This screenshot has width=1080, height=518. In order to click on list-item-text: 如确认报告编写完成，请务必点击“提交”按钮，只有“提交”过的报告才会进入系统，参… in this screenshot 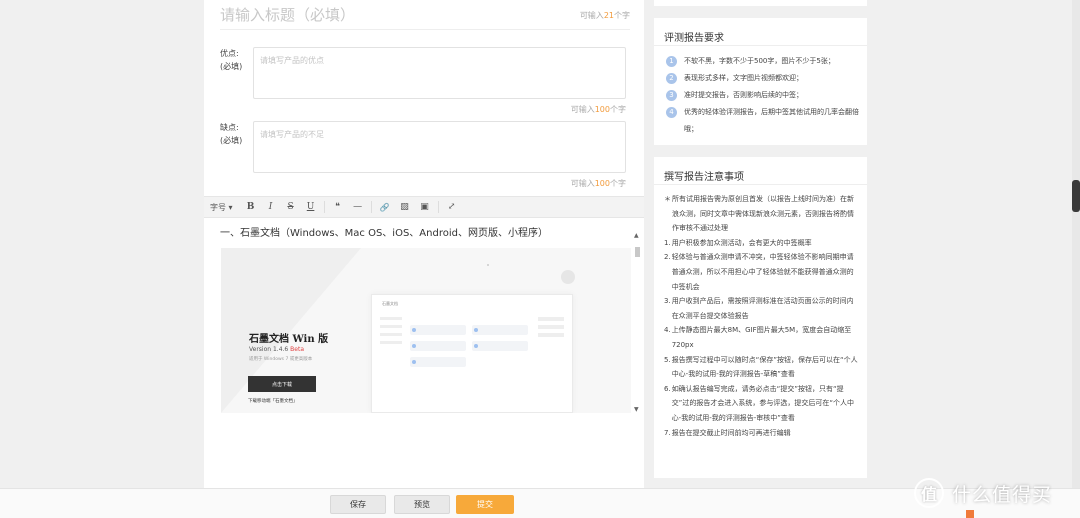, I will do `click(762, 403)`.